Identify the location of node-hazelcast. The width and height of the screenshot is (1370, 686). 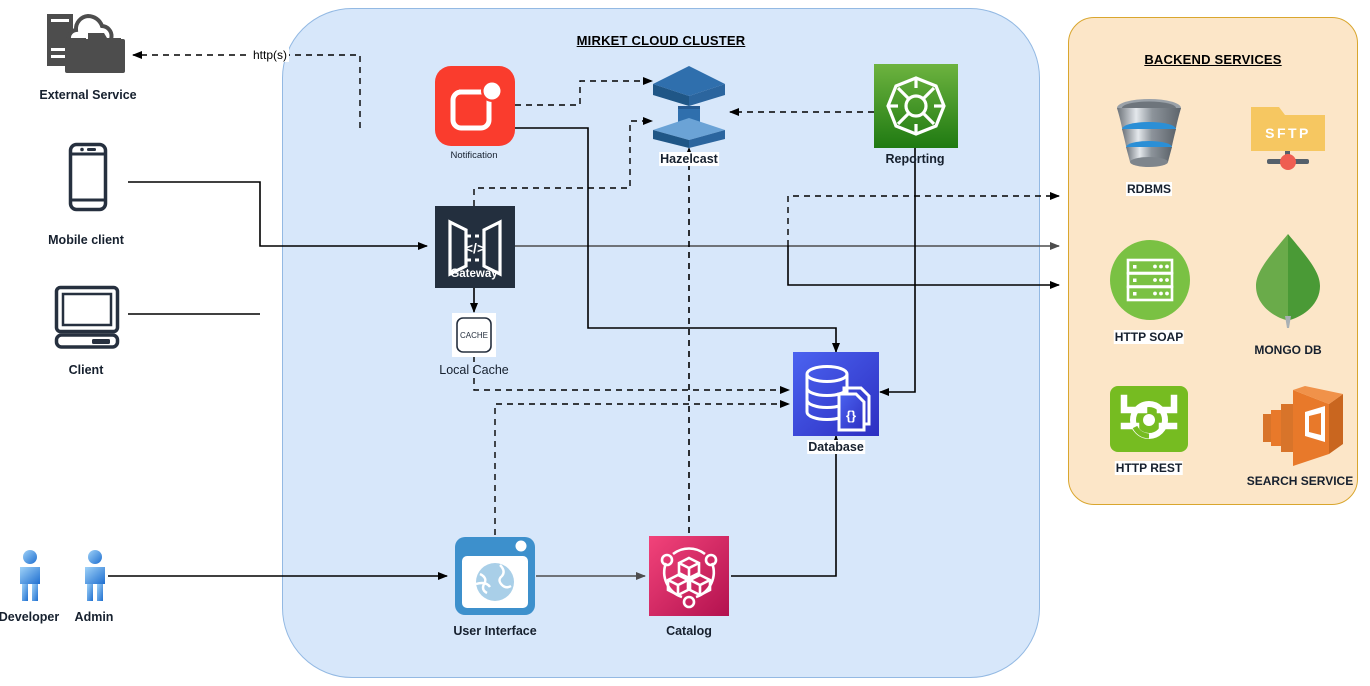
(689, 105).